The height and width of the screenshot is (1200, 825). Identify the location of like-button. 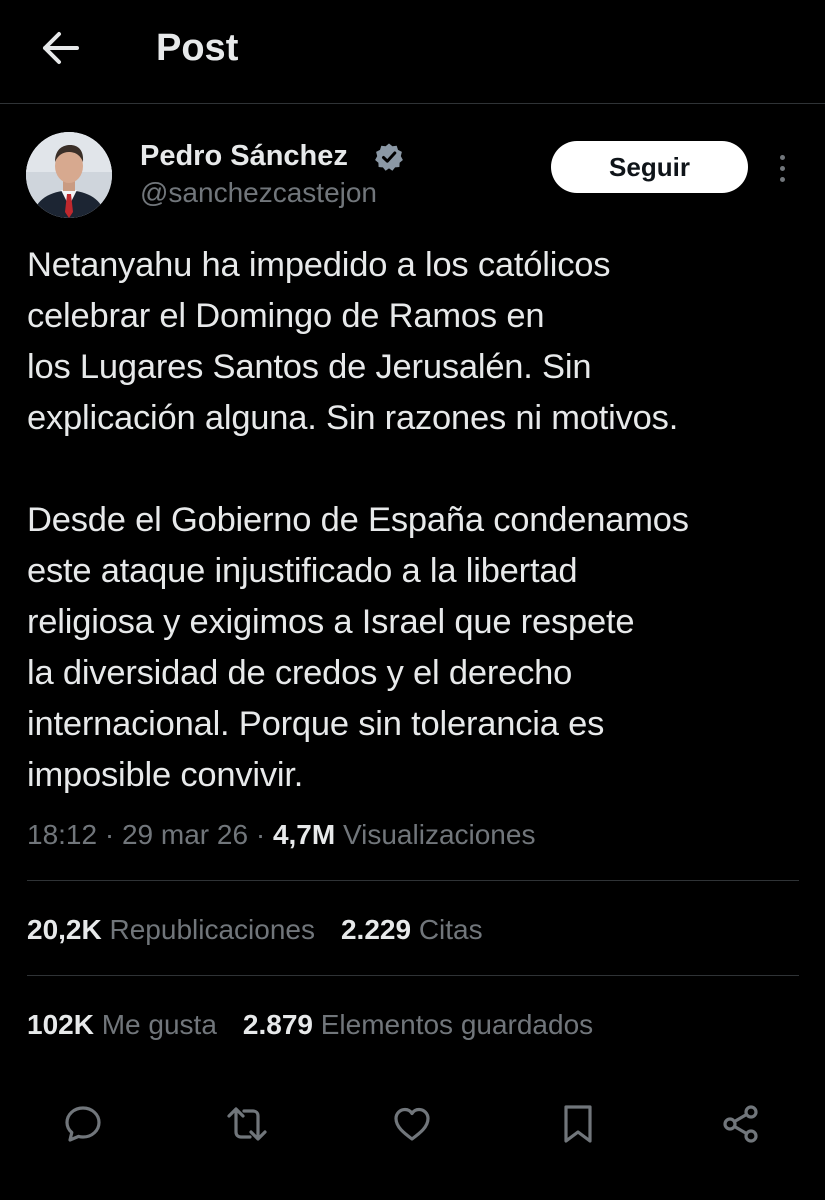
(412, 1124).